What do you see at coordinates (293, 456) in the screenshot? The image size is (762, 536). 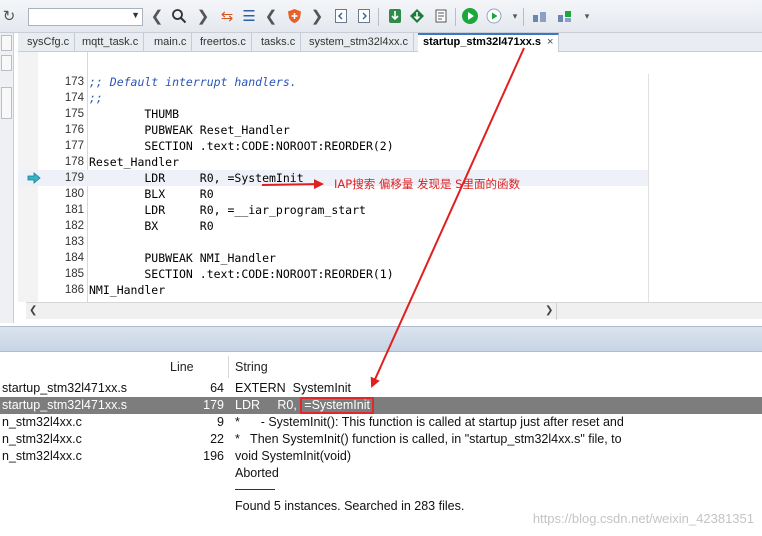 I see `result-string: void SystemInit(void)` at bounding box center [293, 456].